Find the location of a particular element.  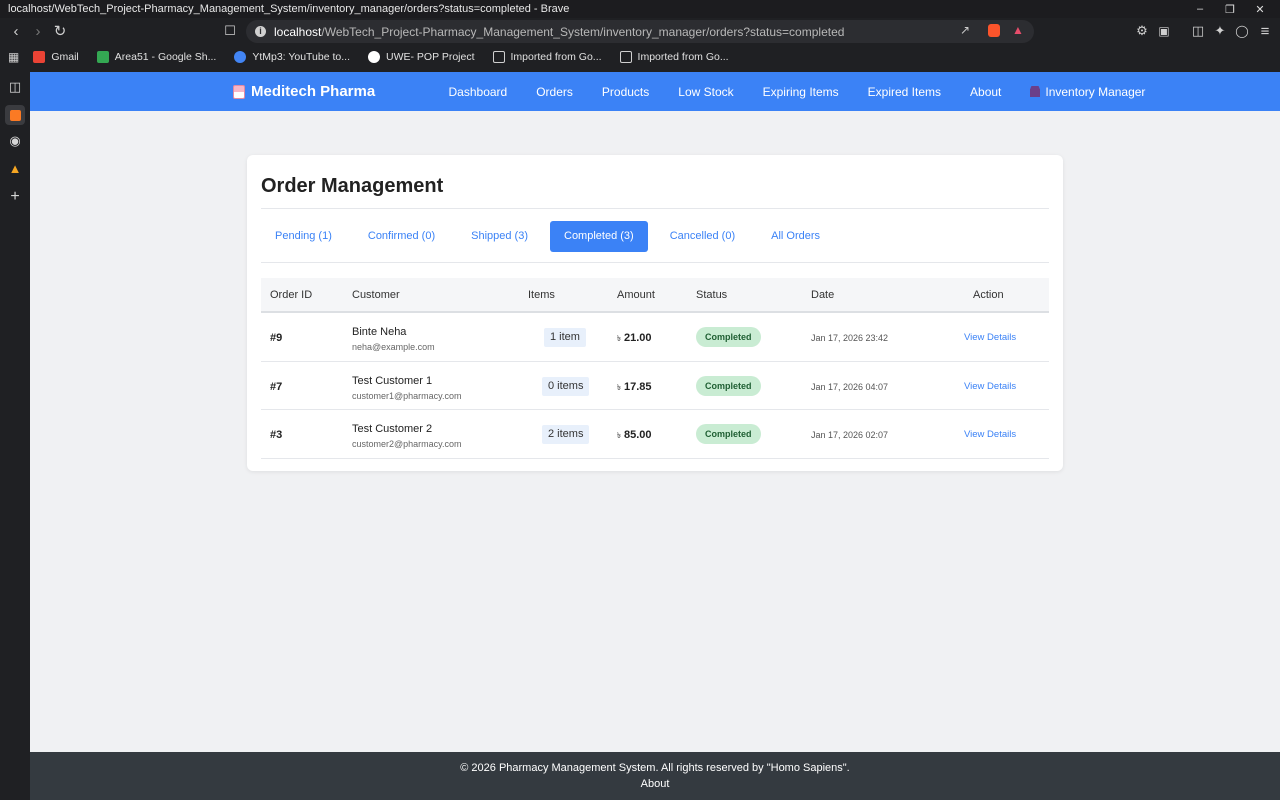

forward-icon: › is located at coordinates (38, 31).